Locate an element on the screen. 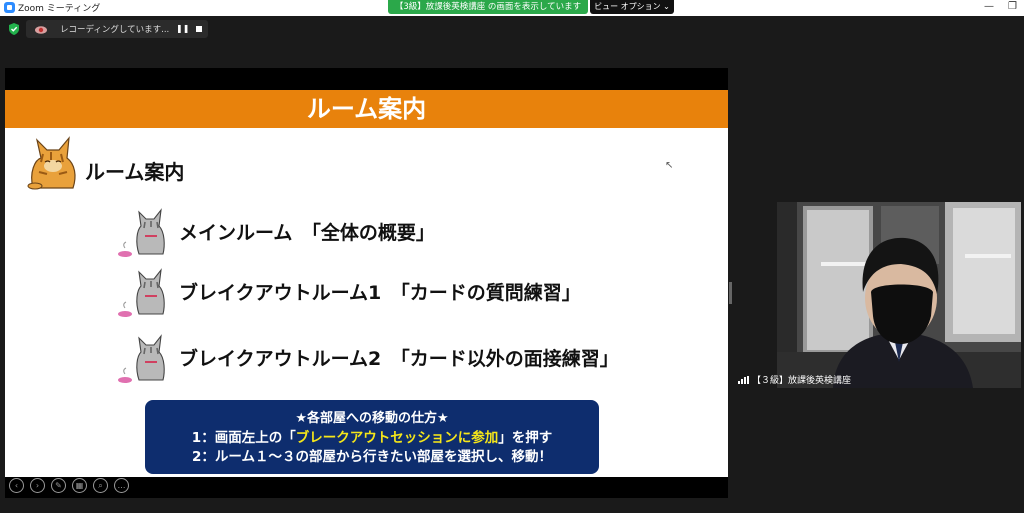 This screenshot has width=1024, height=513. instruction-step-1: 1：画面左上の「ブレークアウトセッションに参加」を押す is located at coordinates (372, 436).